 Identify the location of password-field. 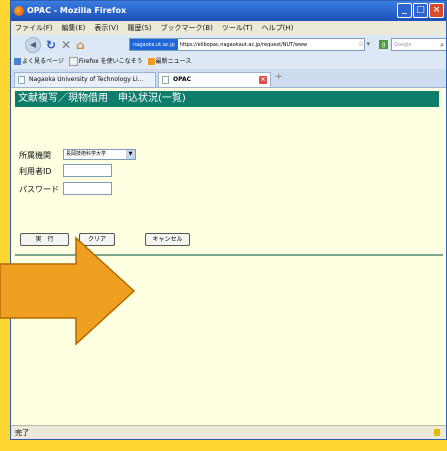
(87, 188).